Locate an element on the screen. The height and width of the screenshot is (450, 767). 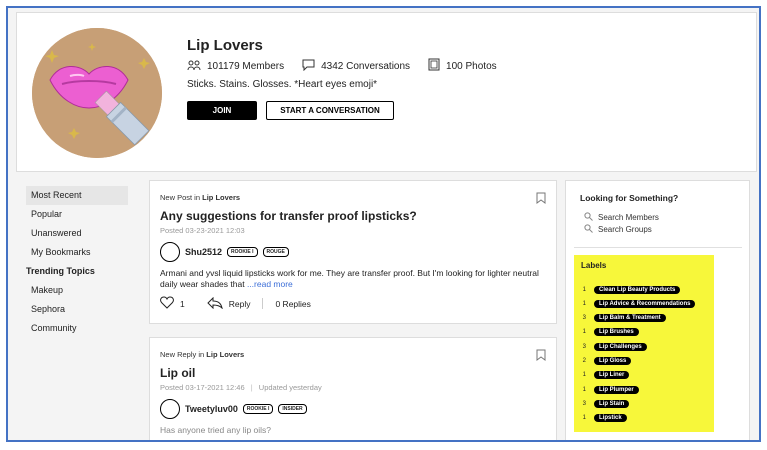
post-actions: 1 Reply 0 Replies is located at coordinates (235, 303).